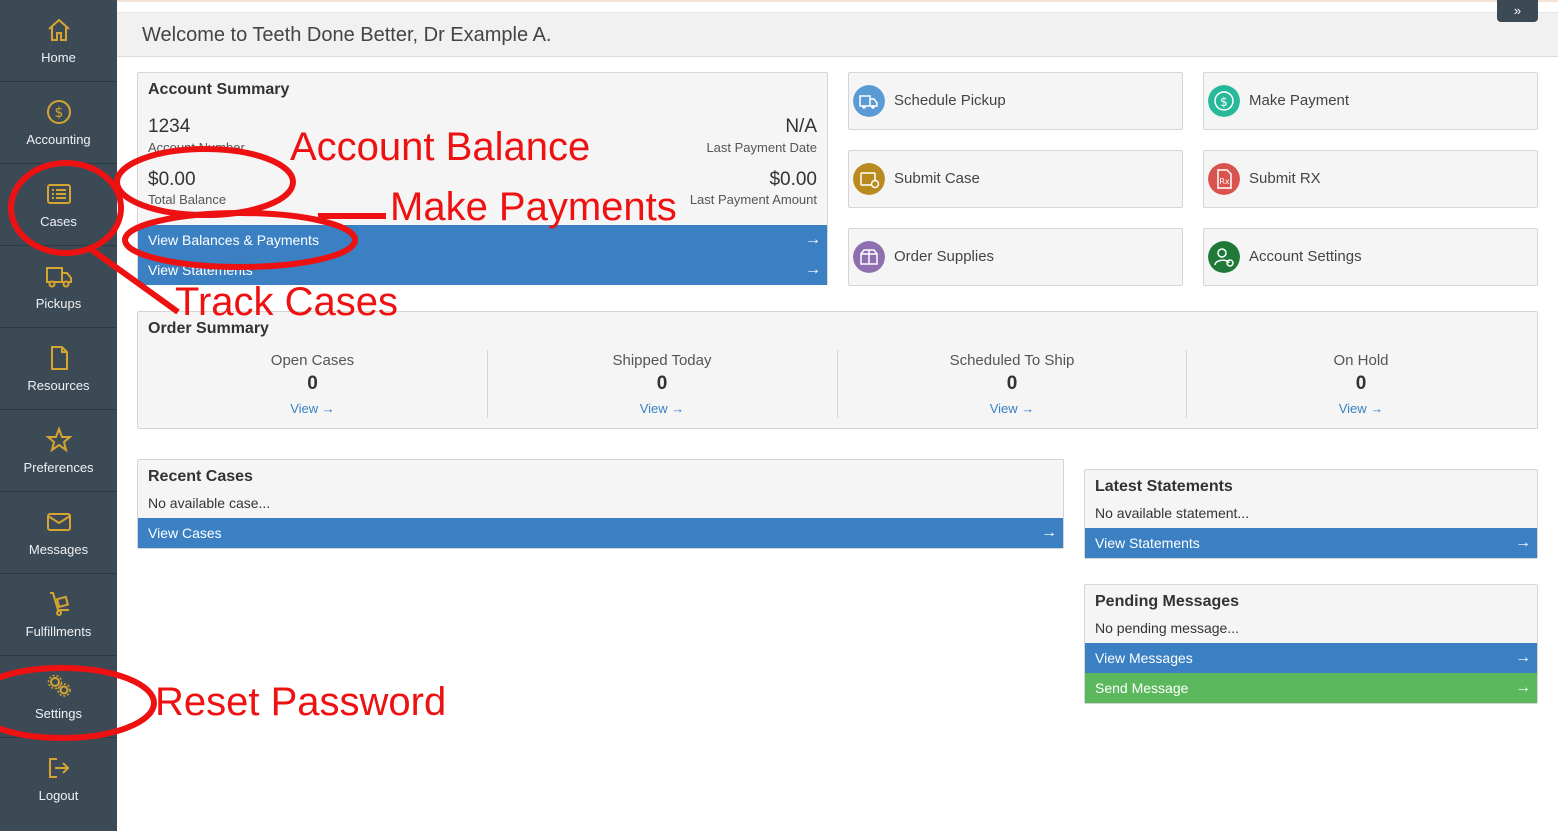 The image size is (1558, 831). What do you see at coordinates (1299, 100) in the screenshot?
I see `tile-label: Make Payment` at bounding box center [1299, 100].